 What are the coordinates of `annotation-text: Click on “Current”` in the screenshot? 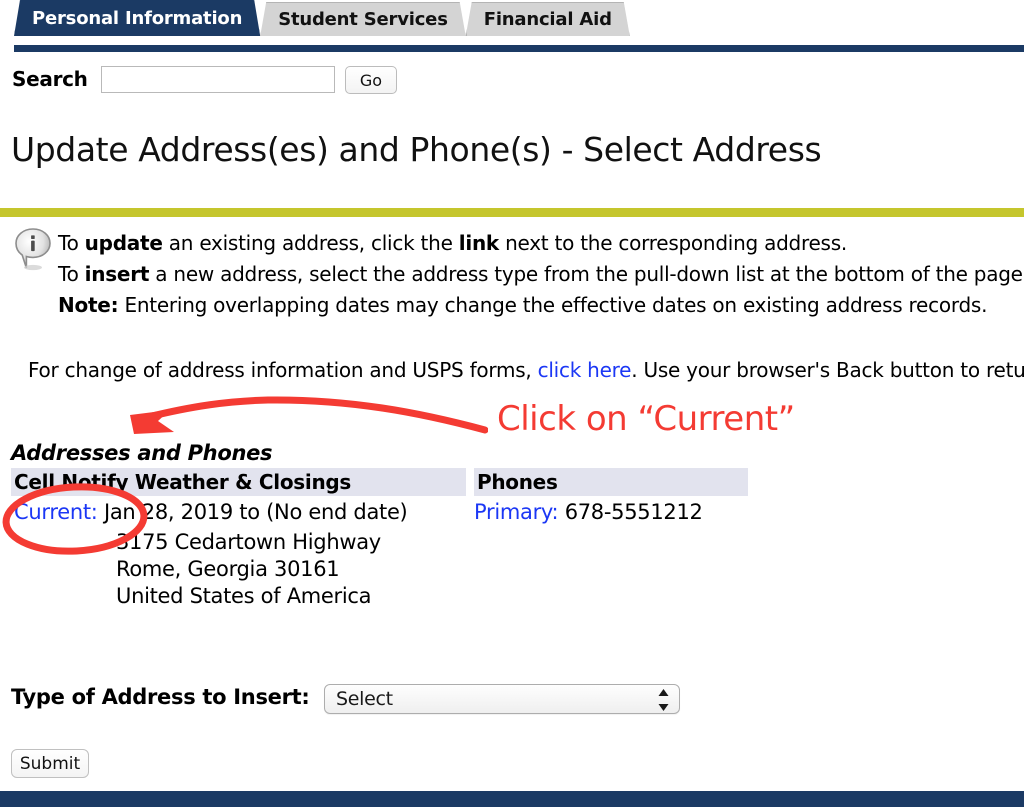 It's located at (646, 419).